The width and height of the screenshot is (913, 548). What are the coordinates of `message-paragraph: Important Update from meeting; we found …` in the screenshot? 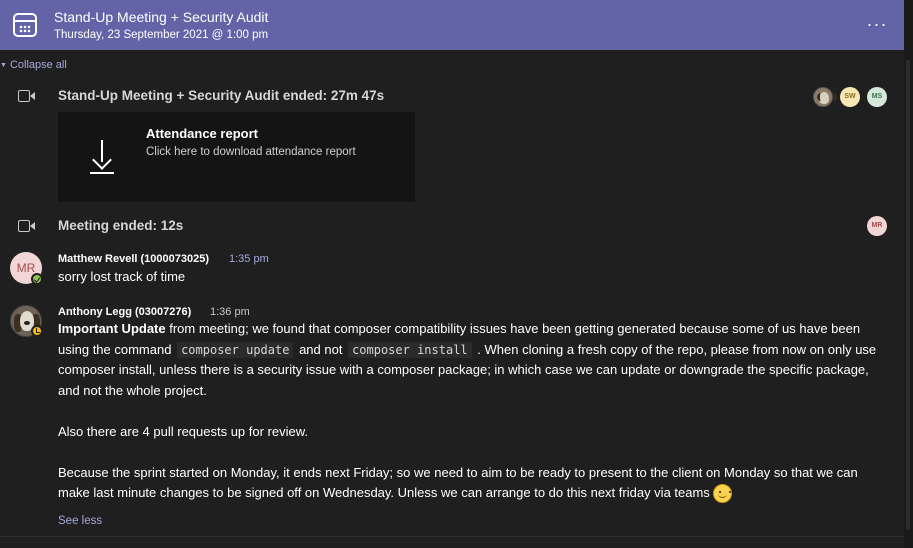 It's located at (473, 360).